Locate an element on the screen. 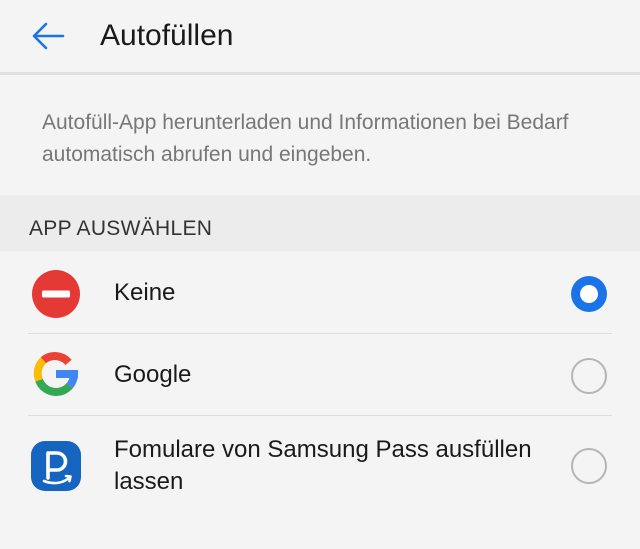  samsung-pass-icon is located at coordinates (56, 466).